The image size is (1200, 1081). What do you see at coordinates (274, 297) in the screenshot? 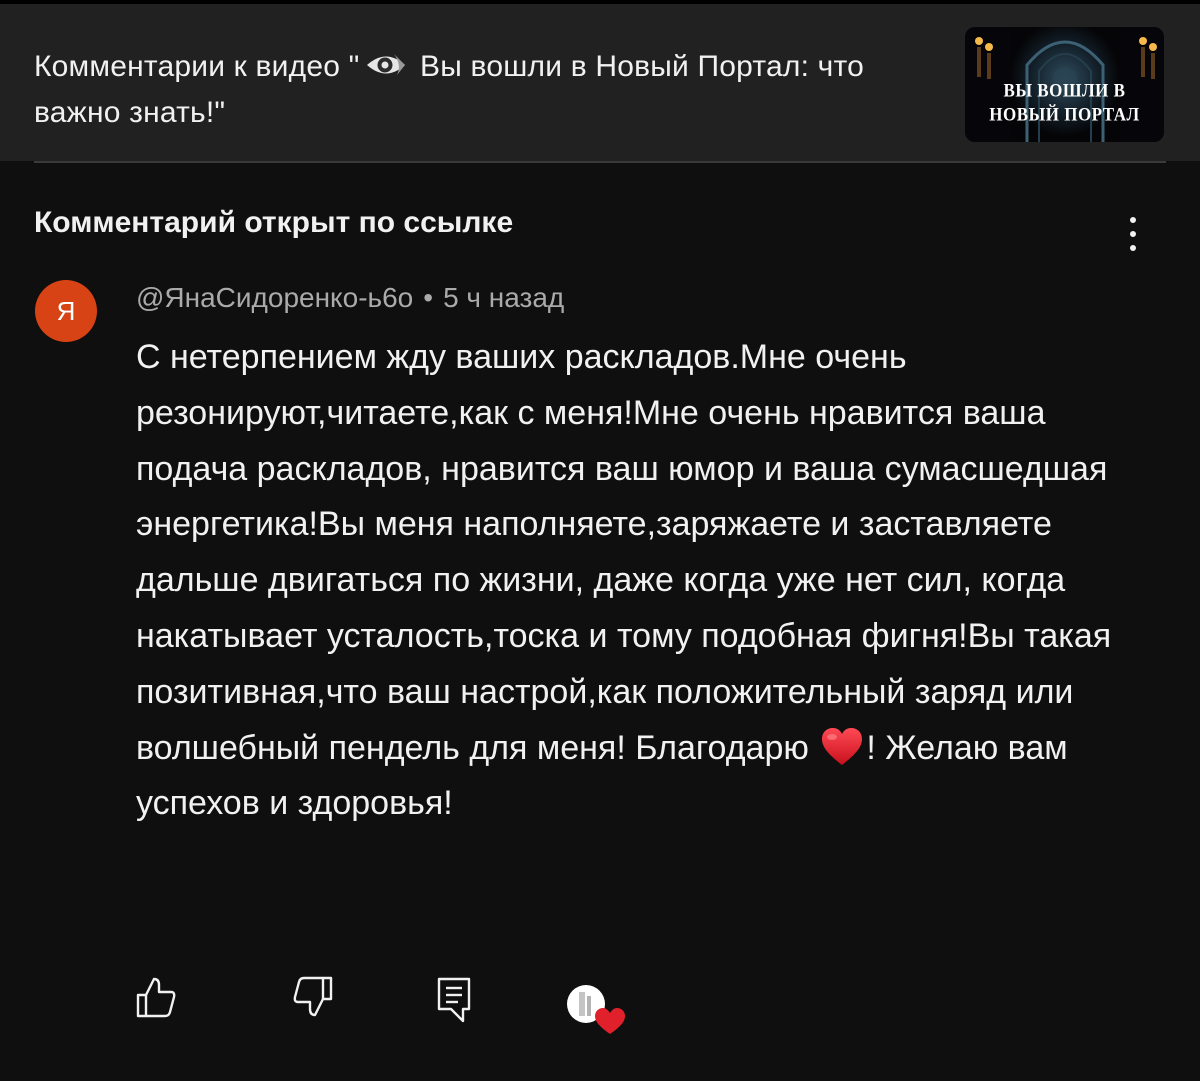
I see `comment-author: @ЯнаСидоренко-ь6о` at bounding box center [274, 297].